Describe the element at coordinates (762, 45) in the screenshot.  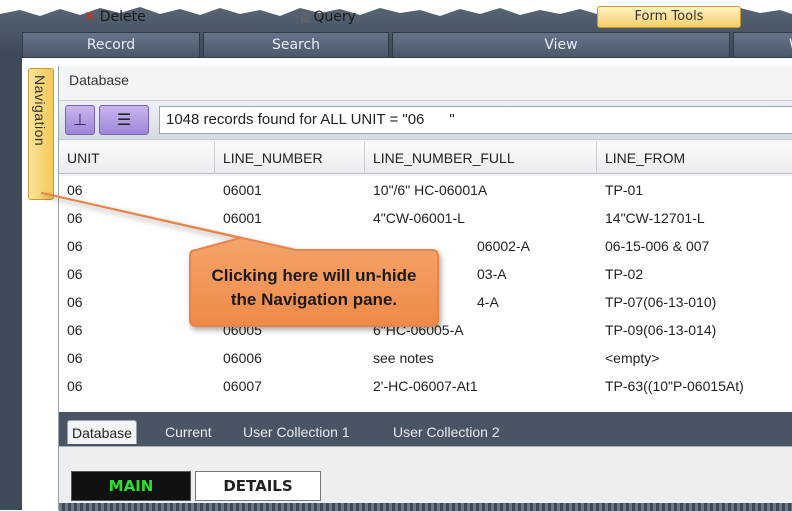
I see `ribbon-group-w: W` at that location.